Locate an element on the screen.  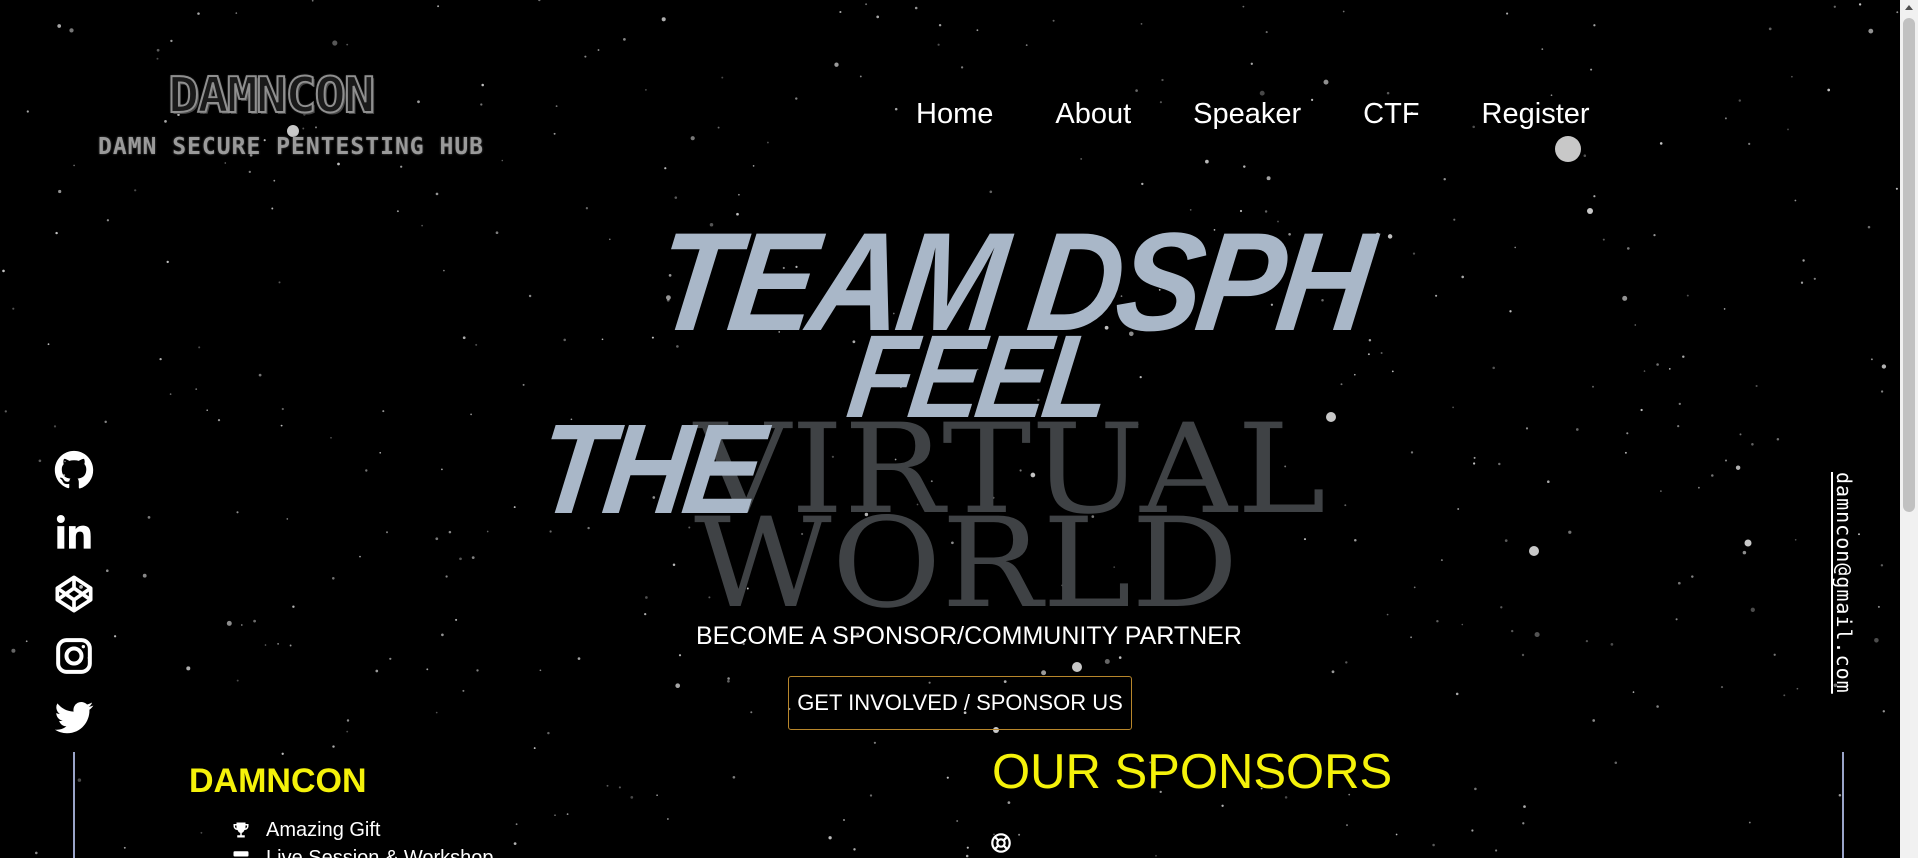
linkedin-icon is located at coordinates (74, 532).